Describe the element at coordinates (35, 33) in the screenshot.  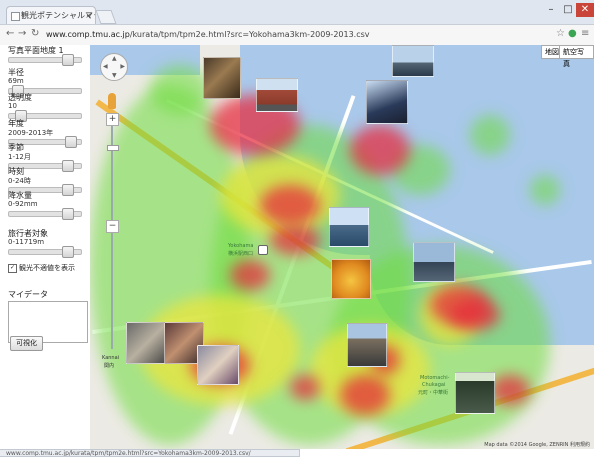
I see `reload-icon: ↻` at that location.